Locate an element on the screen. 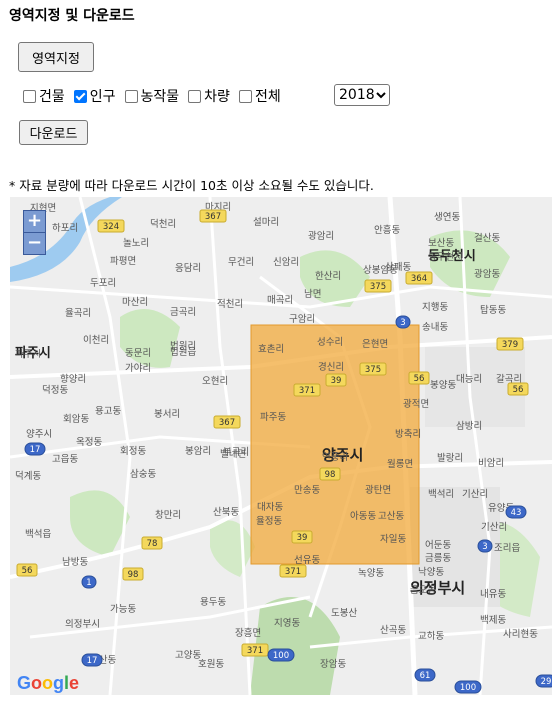 This screenshot has width=552, height=711. place-label: 낙양동 is located at coordinates (431, 572).